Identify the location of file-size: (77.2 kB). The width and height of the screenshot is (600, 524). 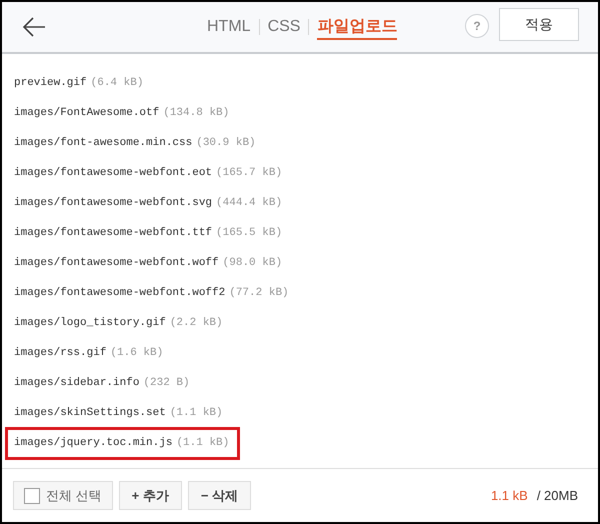
(259, 293).